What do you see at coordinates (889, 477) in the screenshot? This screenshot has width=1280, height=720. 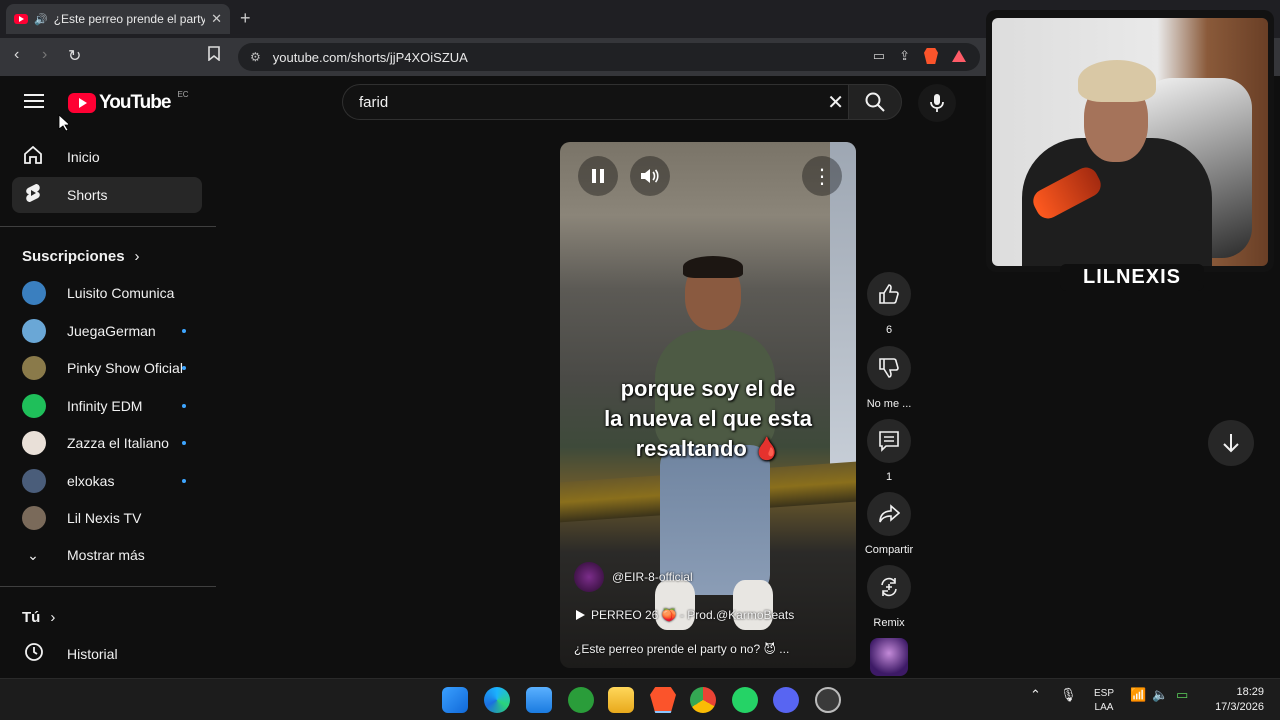 I see `comment-count: 1` at bounding box center [889, 477].